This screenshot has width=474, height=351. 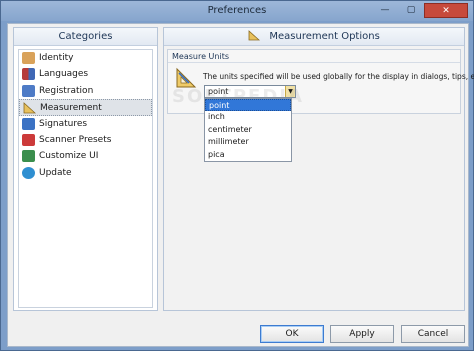 What do you see at coordinates (28, 139) in the screenshot?
I see `scanner-icon` at bounding box center [28, 139].